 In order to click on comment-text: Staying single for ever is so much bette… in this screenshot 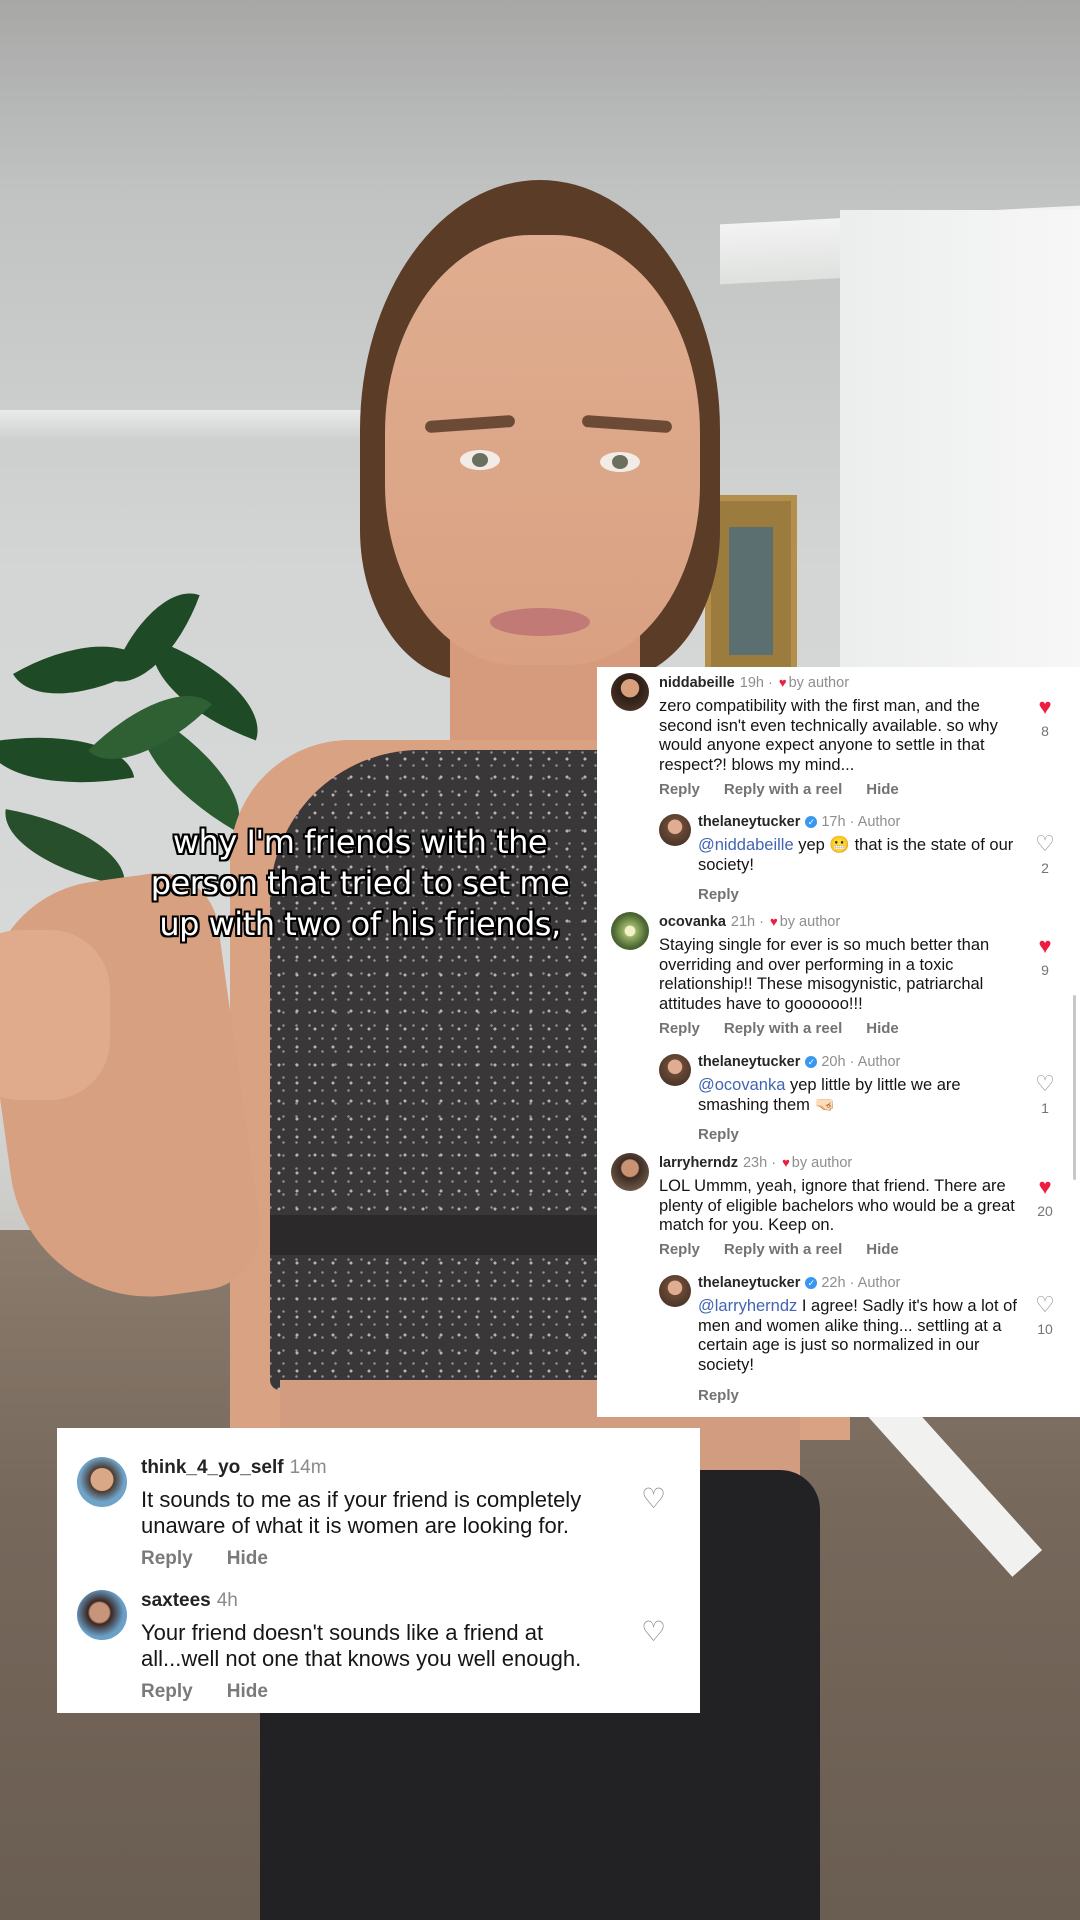, I will do `click(824, 974)`.